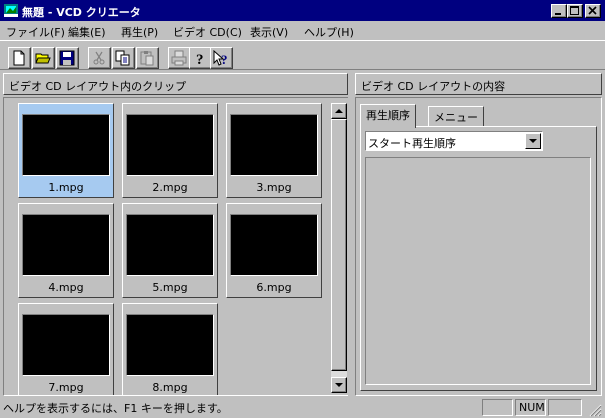 This screenshot has width=605, height=418. I want to click on context-help-icon: ?, so click(220, 58).